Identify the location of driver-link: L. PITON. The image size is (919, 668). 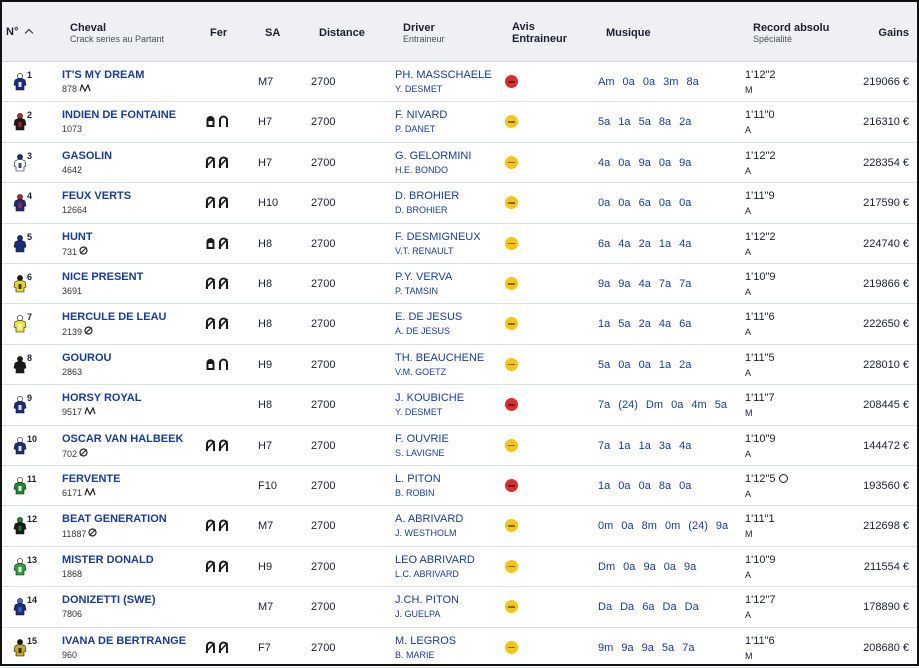
(418, 479).